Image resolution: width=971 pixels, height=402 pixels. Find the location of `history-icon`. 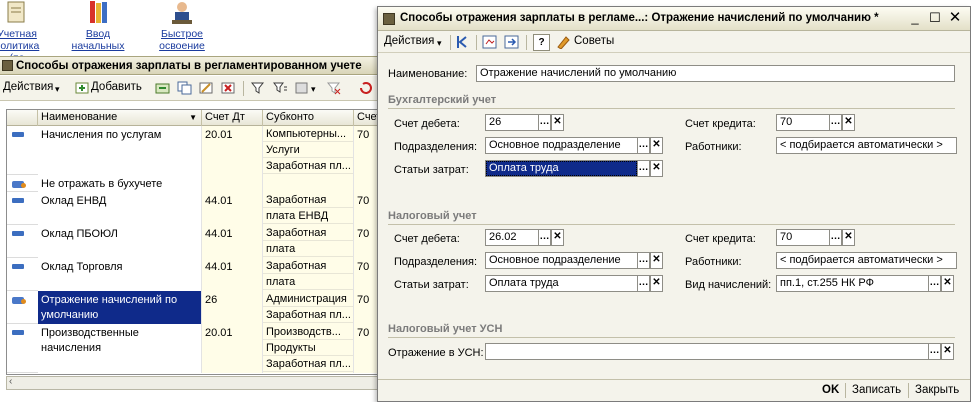

history-icon is located at coordinates (302, 88).